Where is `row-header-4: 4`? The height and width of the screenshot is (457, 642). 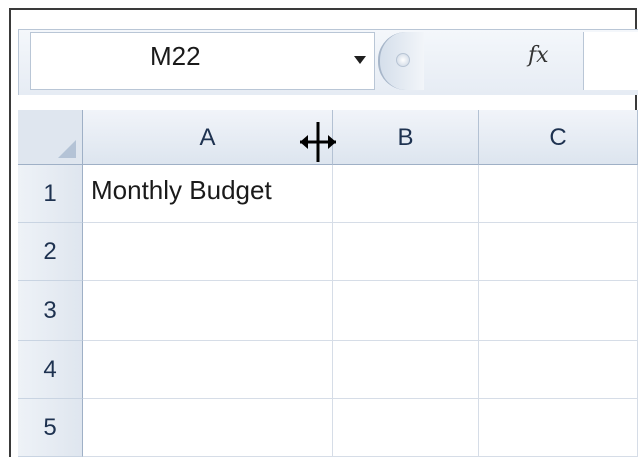 row-header-4: 4 is located at coordinates (50, 370).